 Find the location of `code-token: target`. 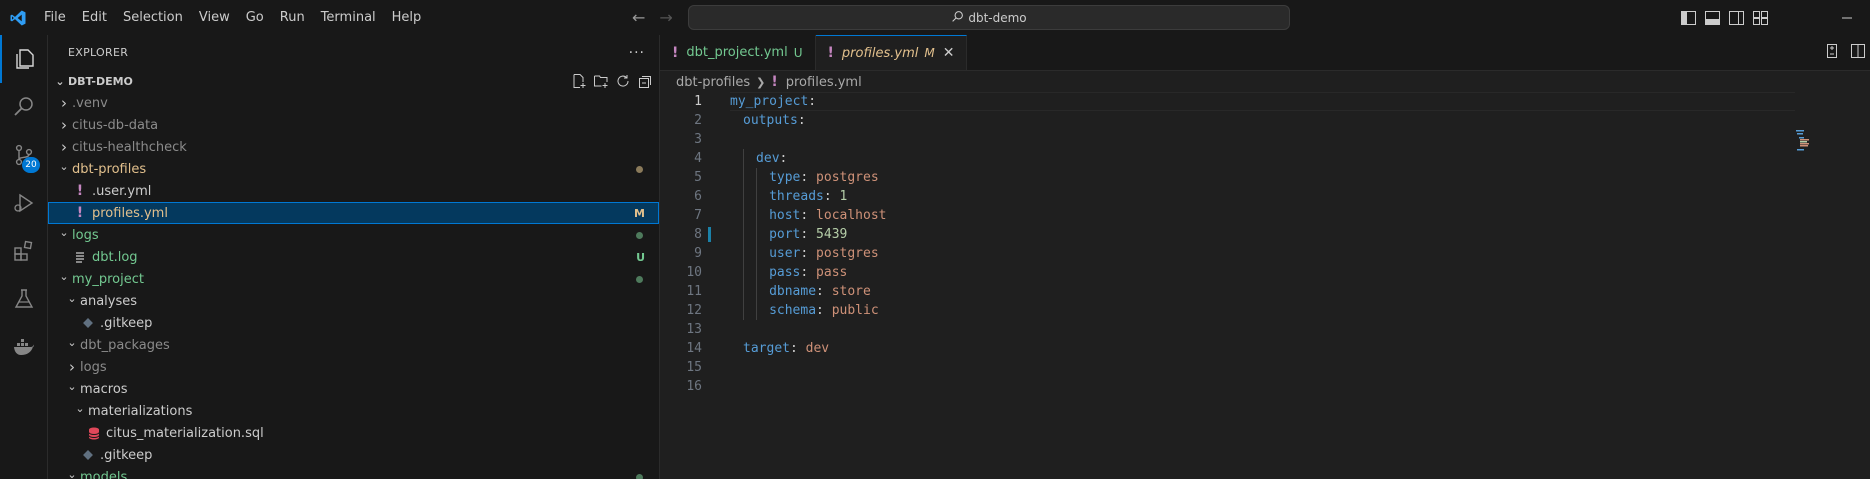

code-token: target is located at coordinates (766, 348).